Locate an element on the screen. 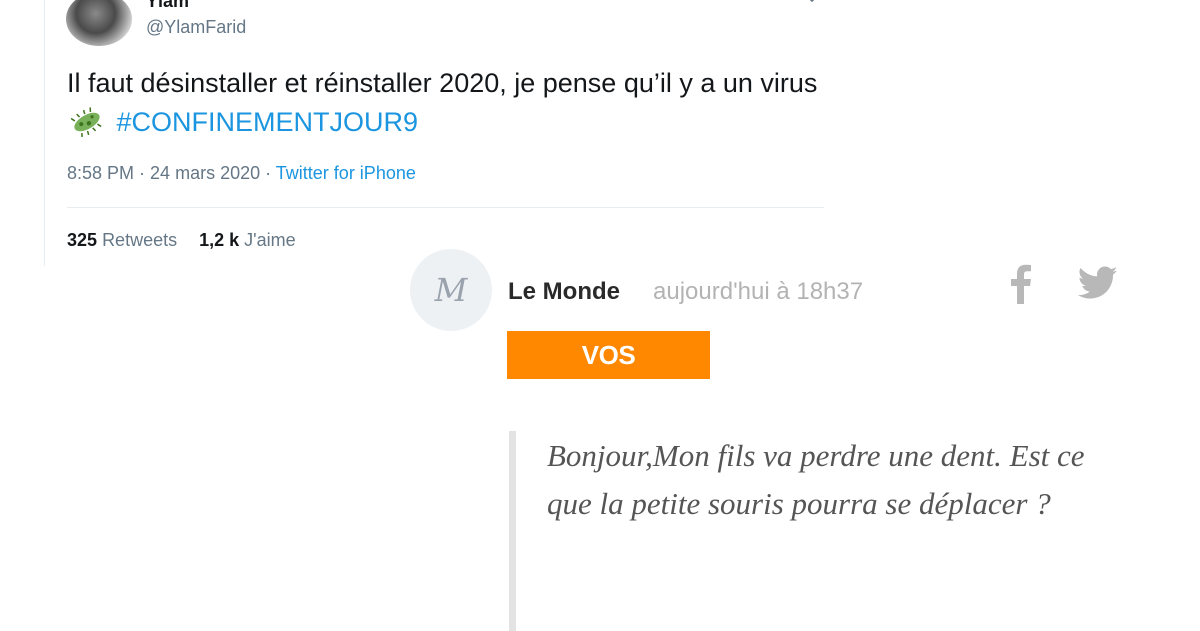 The image size is (1200, 631). likes-count: 1,2 k is located at coordinates (219, 240).